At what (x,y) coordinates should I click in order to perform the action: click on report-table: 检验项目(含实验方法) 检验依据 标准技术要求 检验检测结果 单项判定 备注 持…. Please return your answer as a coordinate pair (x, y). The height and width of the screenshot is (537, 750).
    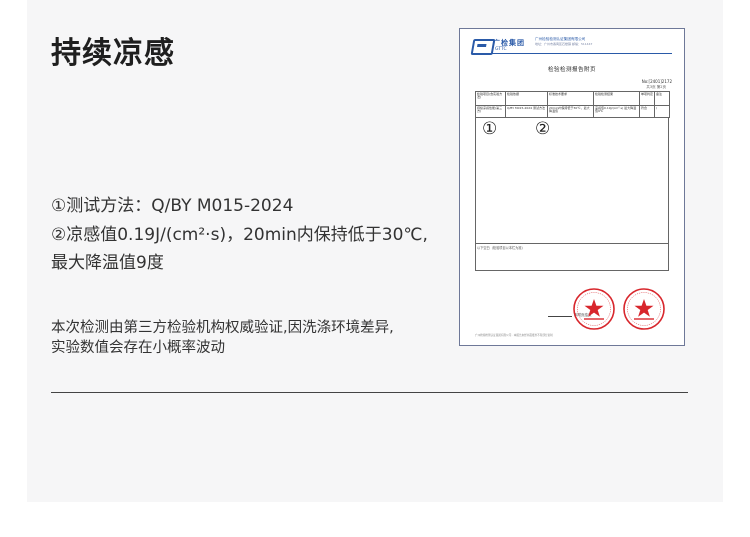
    Looking at the image, I should click on (572, 104).